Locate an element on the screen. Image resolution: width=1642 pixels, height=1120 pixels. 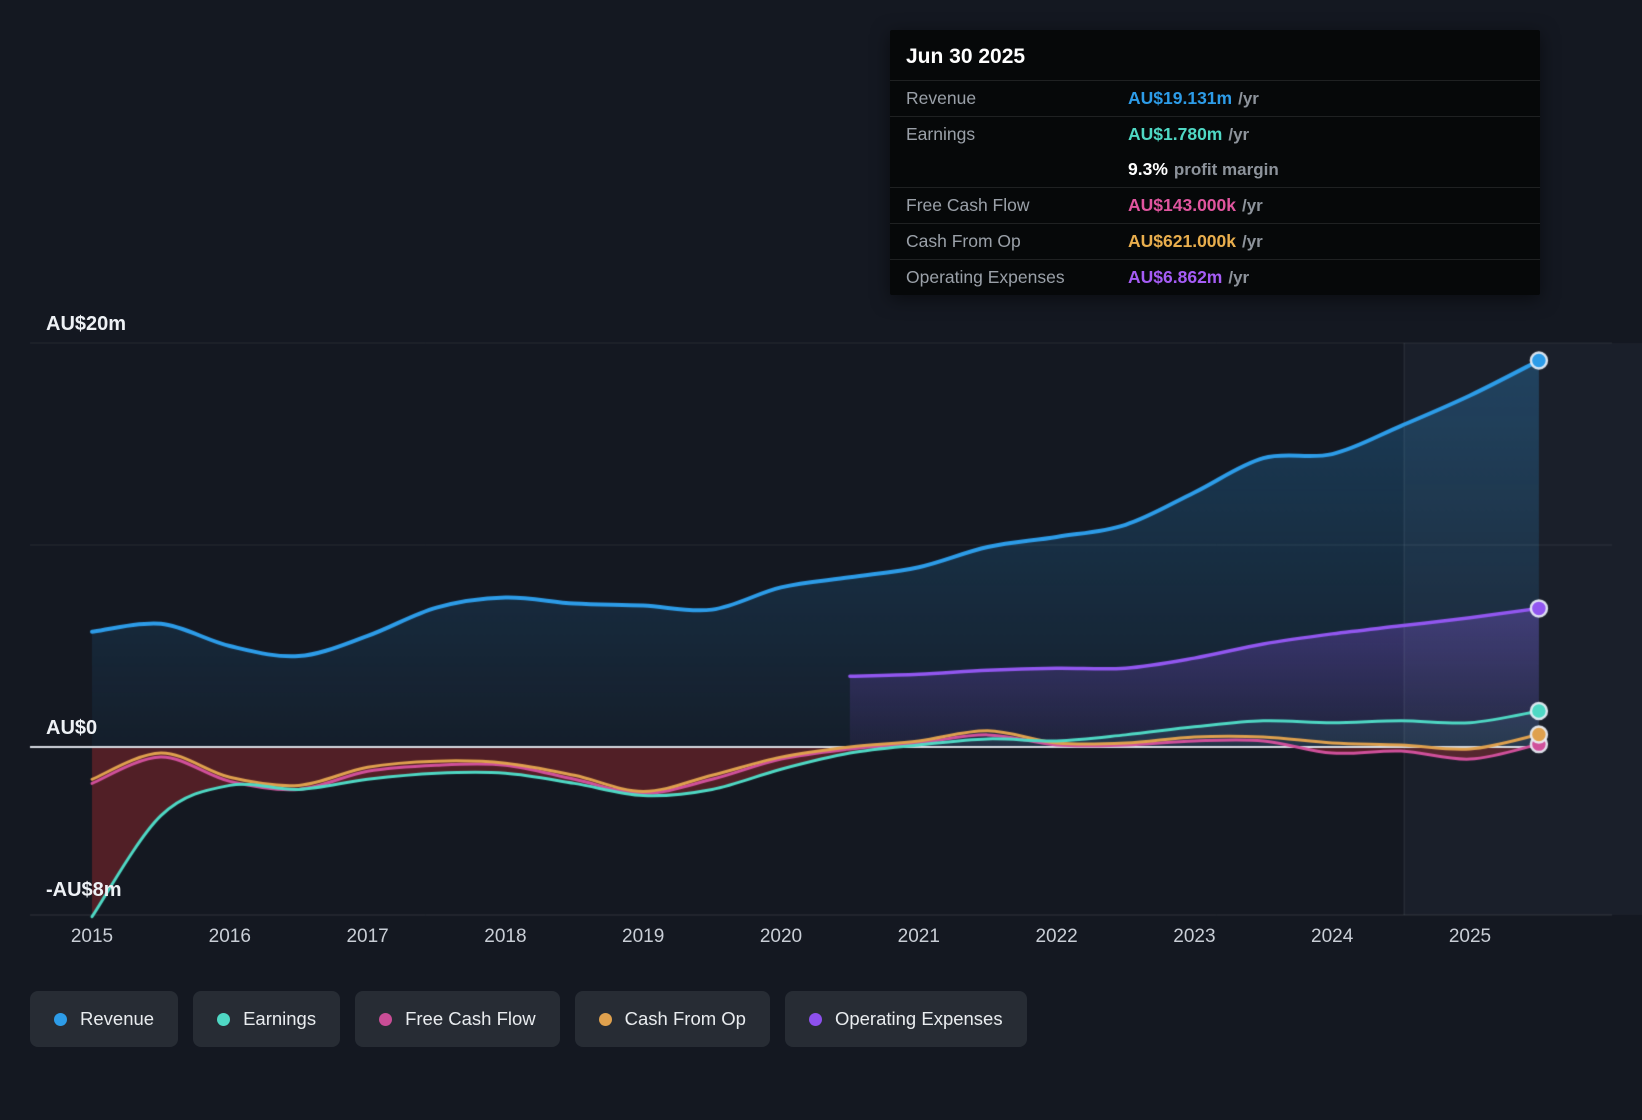
x-axis-label-2015: 2015 is located at coordinates (92, 936).